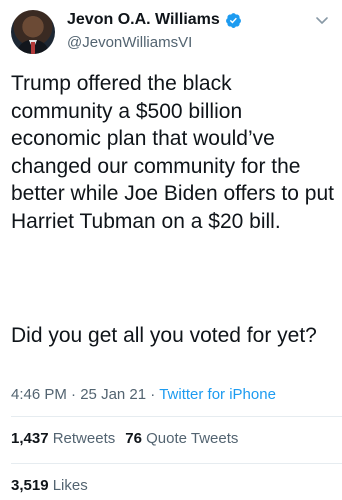 This screenshot has width=342, height=500. What do you see at coordinates (49, 485) in the screenshot?
I see `likes-stat: 3,519 Likes` at bounding box center [49, 485].